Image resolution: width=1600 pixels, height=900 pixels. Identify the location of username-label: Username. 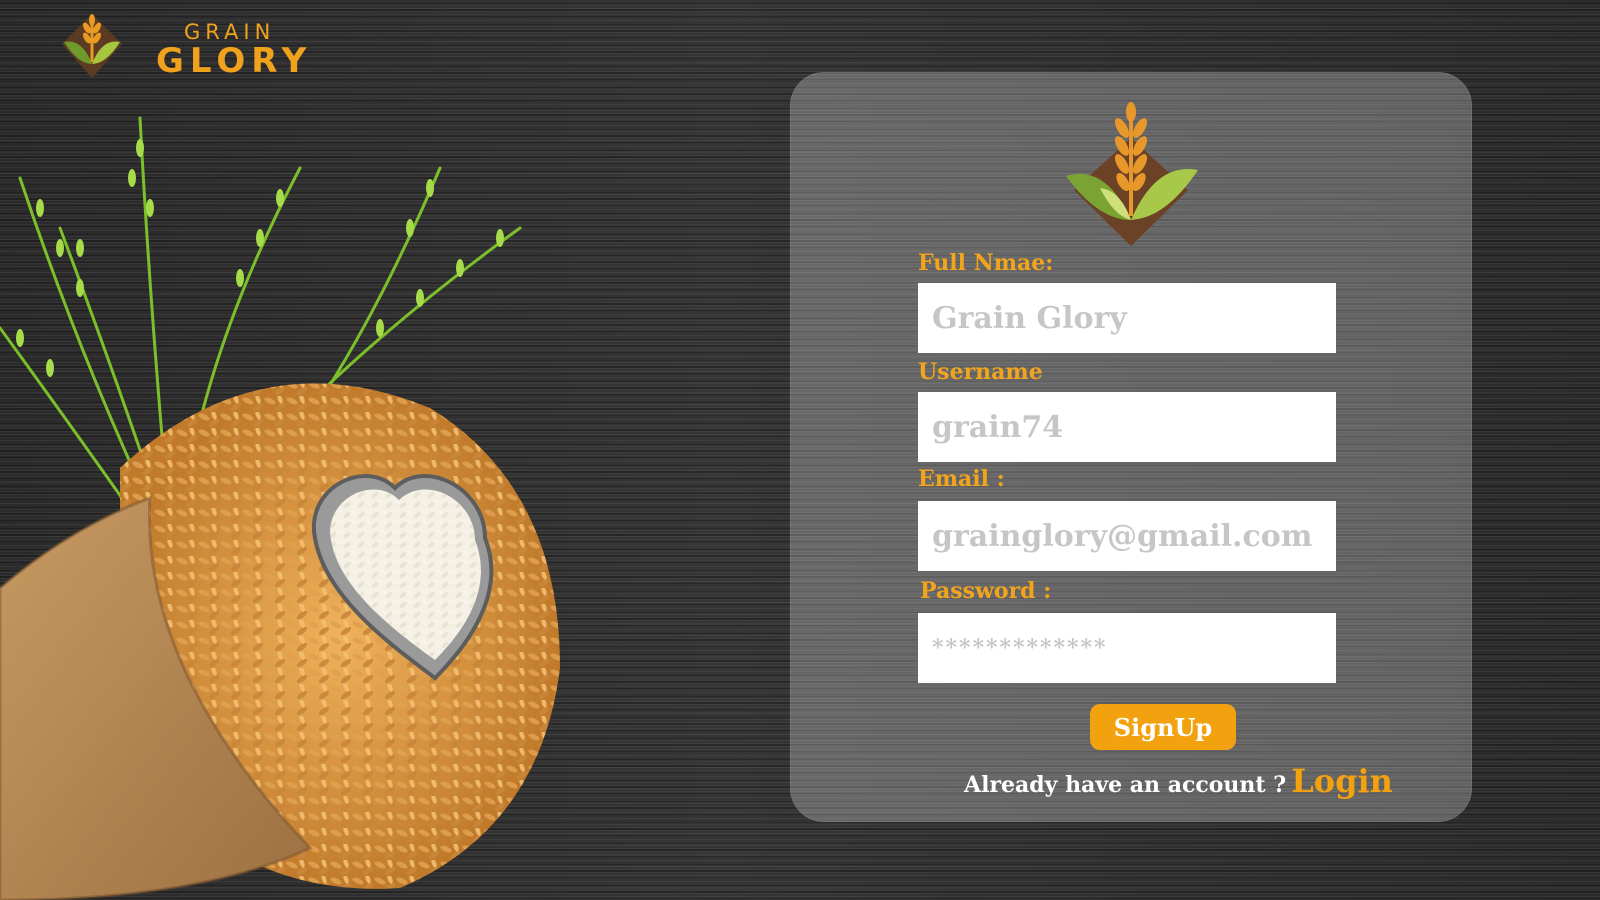
(980, 372).